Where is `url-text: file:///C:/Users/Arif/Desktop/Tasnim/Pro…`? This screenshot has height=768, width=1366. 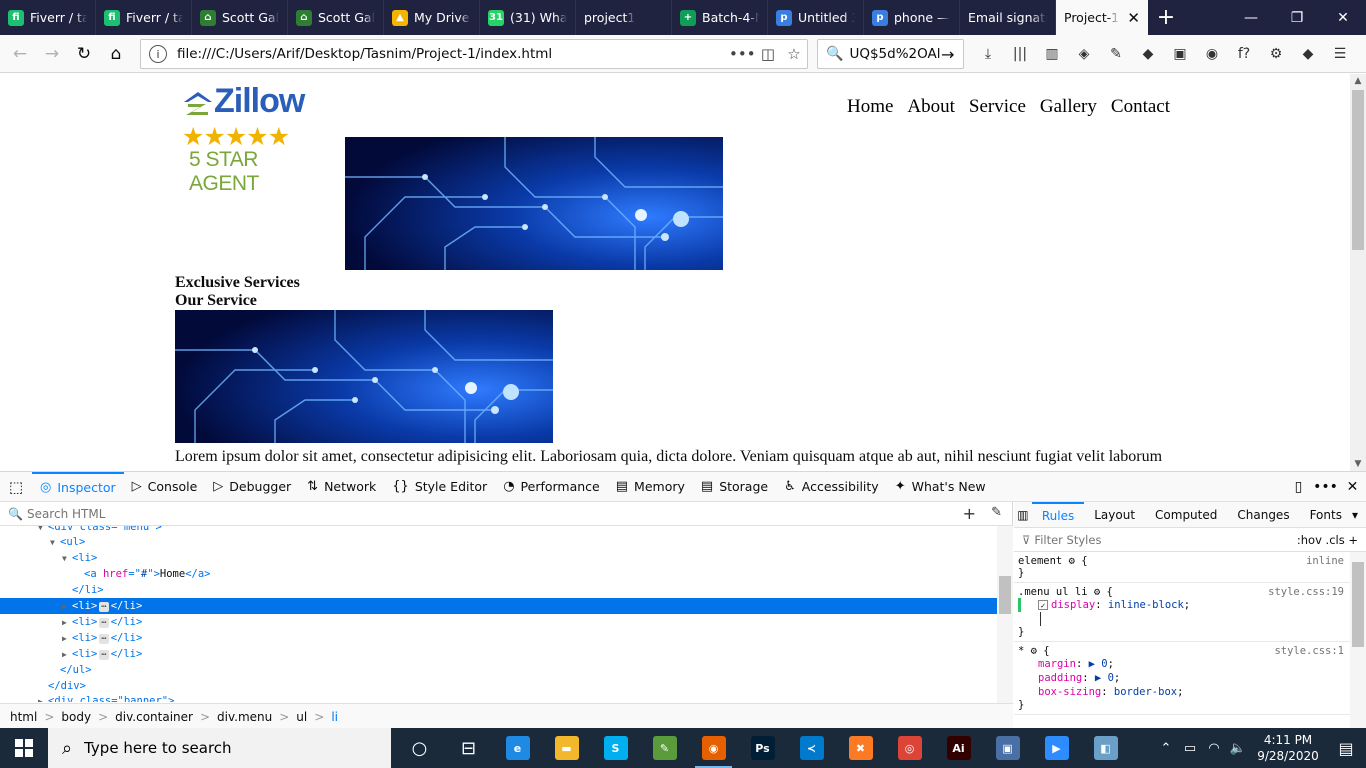
url-text: file:///C:/Users/Arif/Desktop/Tasnim/Pro… is located at coordinates (453, 54).